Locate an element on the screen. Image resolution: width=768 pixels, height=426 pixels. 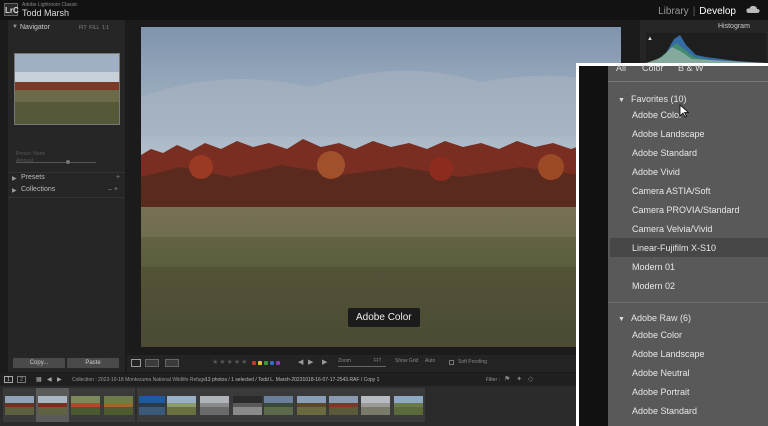
compare-icon is located at coordinates (172, 363).